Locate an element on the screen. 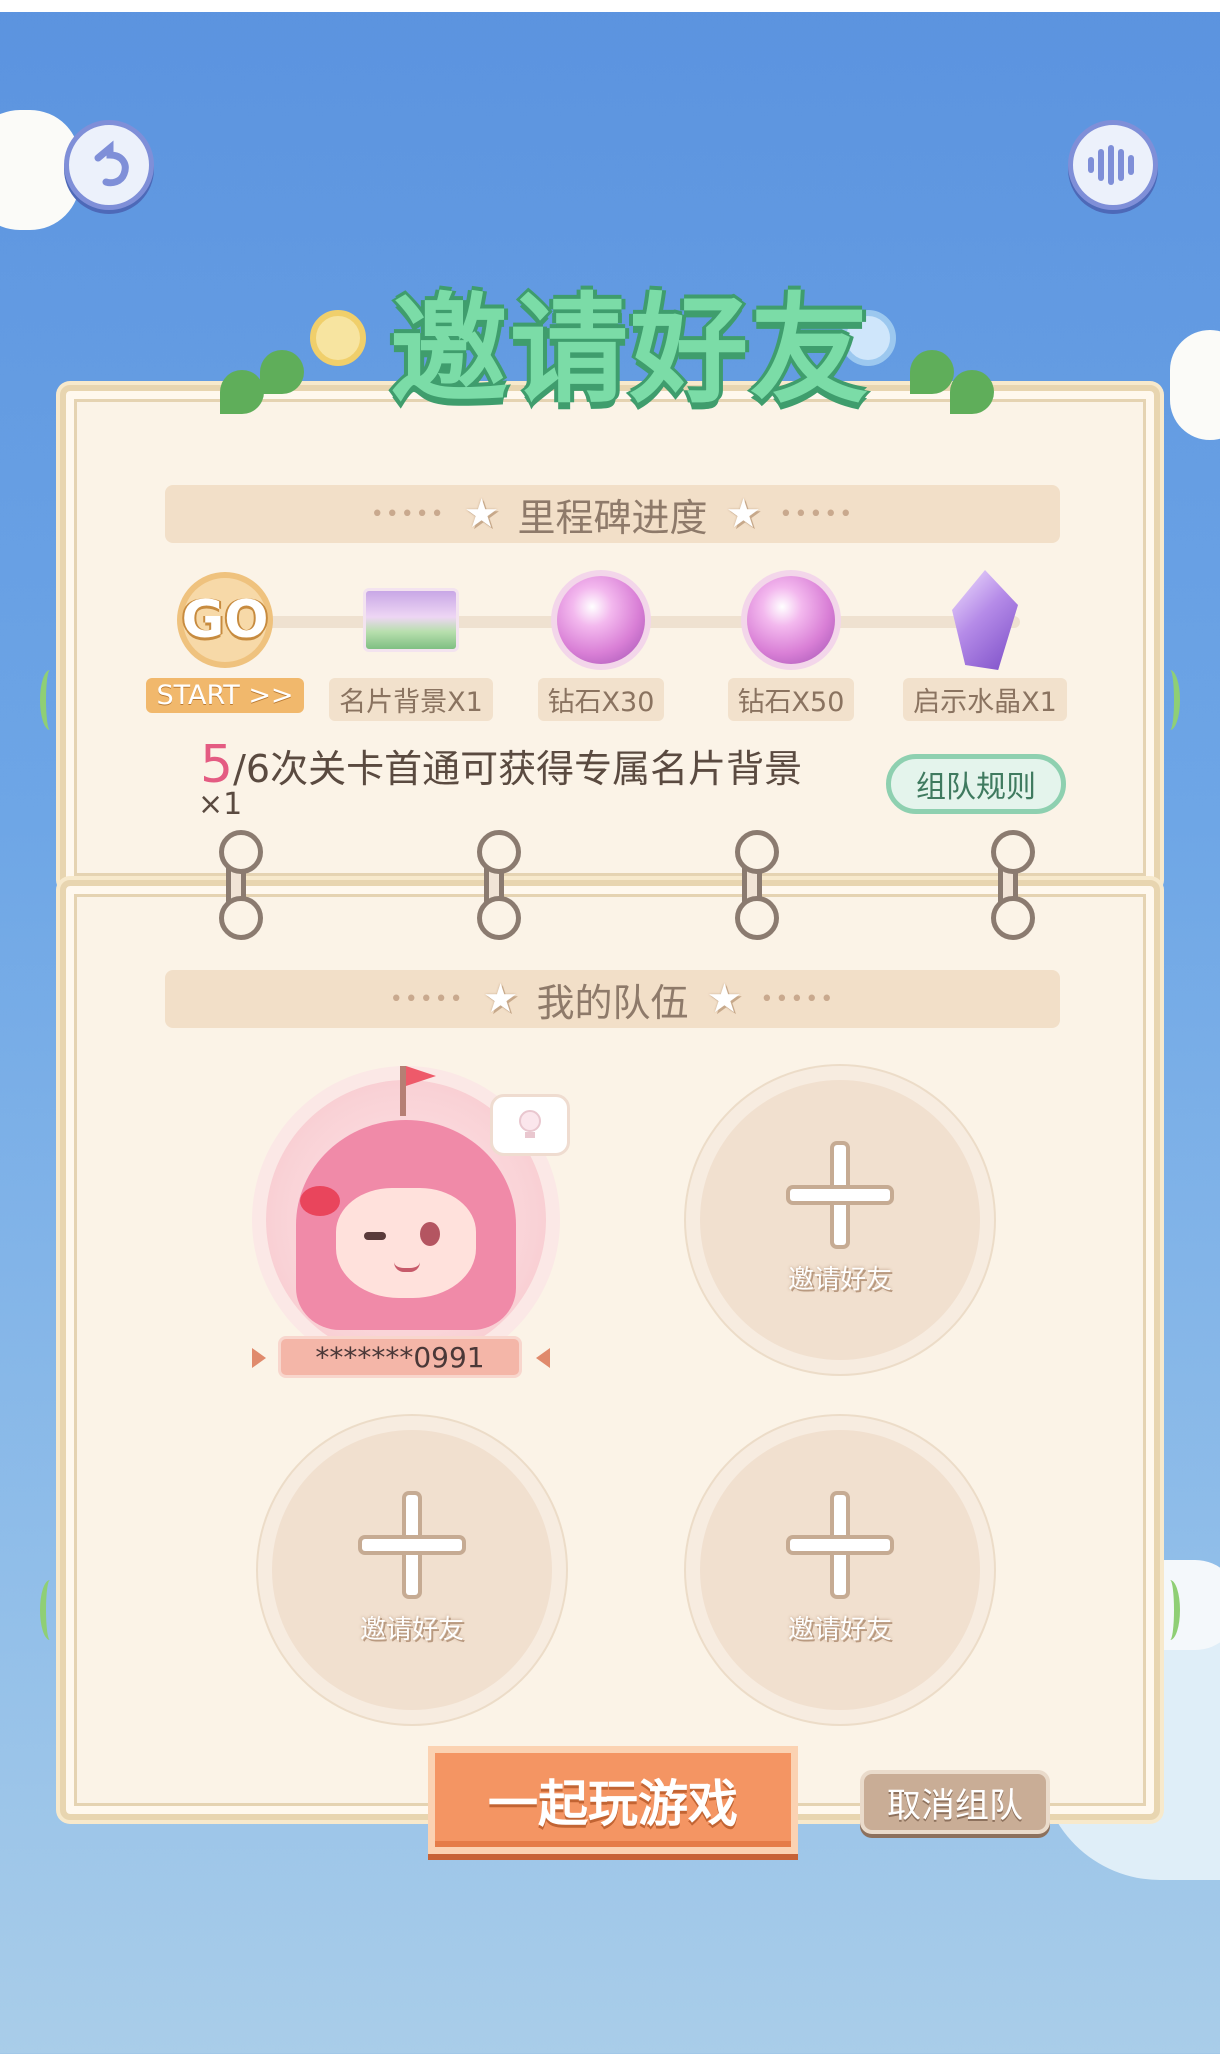 The image size is (1220, 2054). cloud-decoration is located at coordinates (1195, 385).